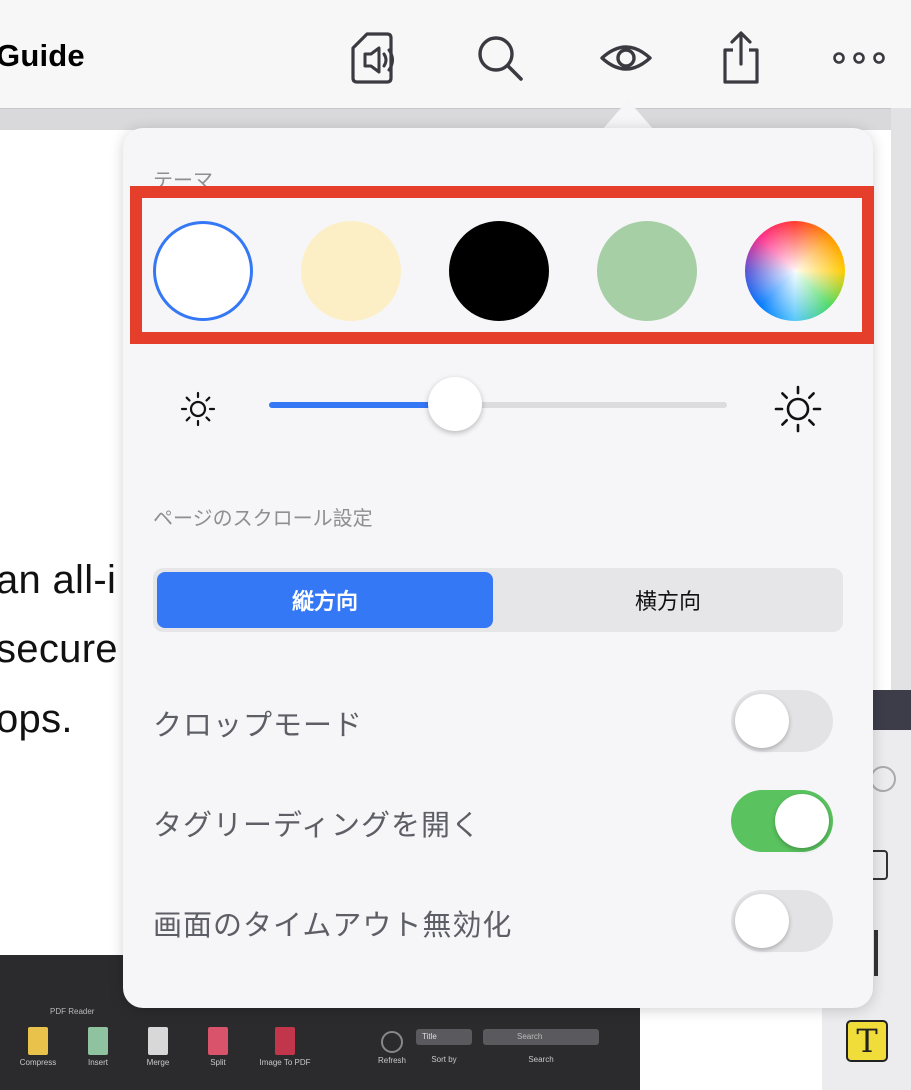 This screenshot has width=911, height=1090. Describe the element at coordinates (392, 1042) in the screenshot. I see `refresh-icon` at that location.